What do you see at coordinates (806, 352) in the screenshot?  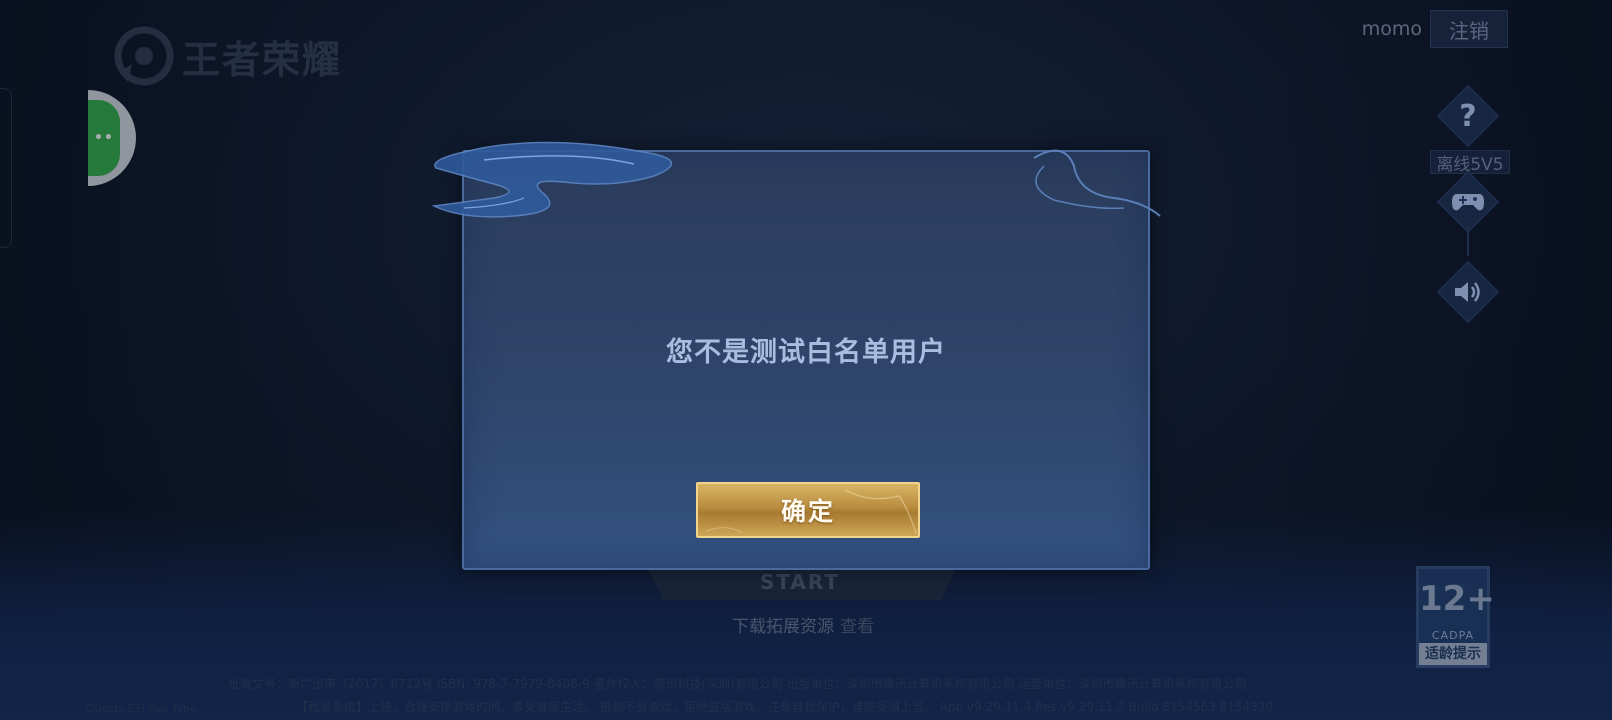 I see `dialog-message: 您不是测试白名单用户` at bounding box center [806, 352].